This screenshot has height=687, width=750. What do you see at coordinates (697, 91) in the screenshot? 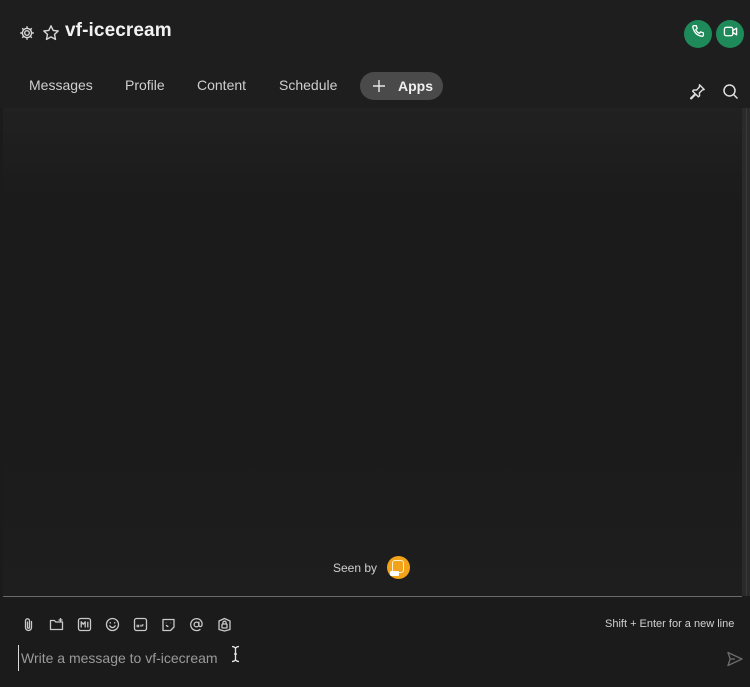
I see `pin-icon` at bounding box center [697, 91].